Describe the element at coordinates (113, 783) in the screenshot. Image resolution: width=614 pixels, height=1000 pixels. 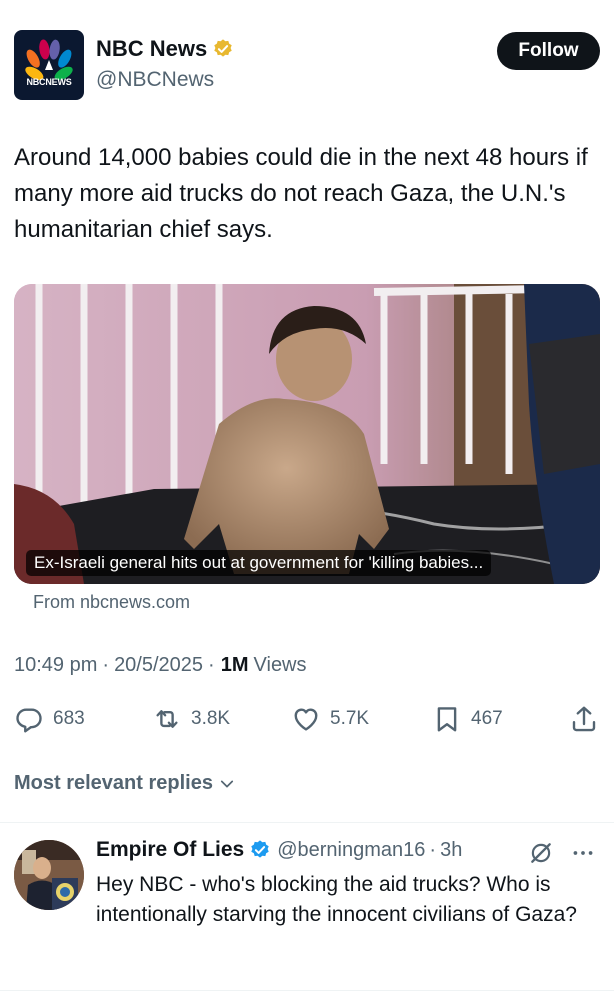
I see `replies-sort-label: Most relevant replies` at that location.